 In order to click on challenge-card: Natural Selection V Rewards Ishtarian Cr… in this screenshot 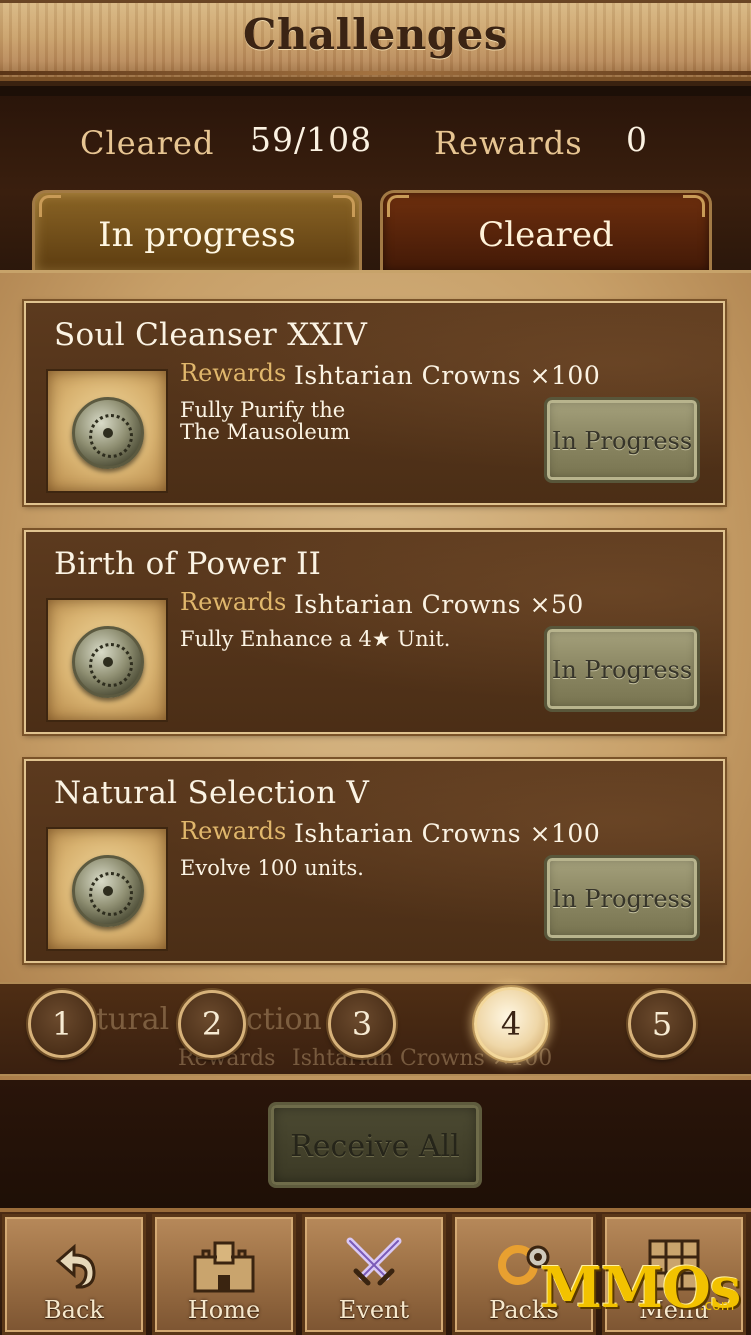, I will do `click(374, 861)`.